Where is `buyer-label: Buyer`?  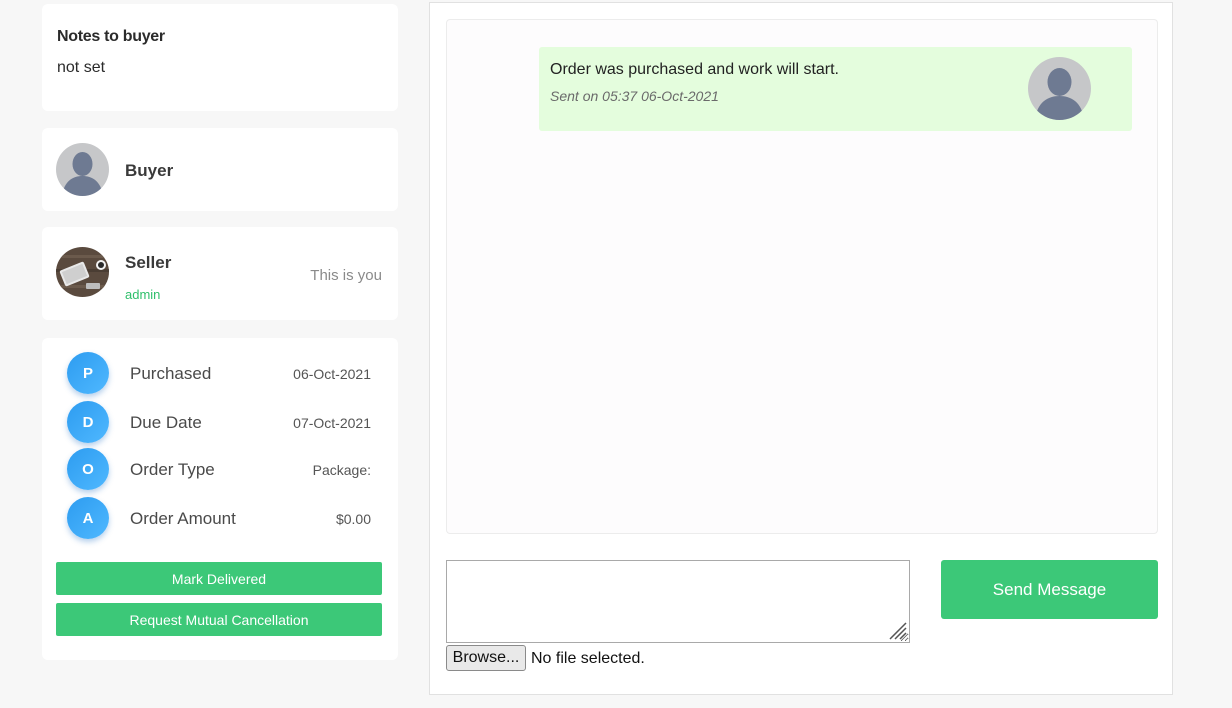 buyer-label: Buyer is located at coordinates (149, 170).